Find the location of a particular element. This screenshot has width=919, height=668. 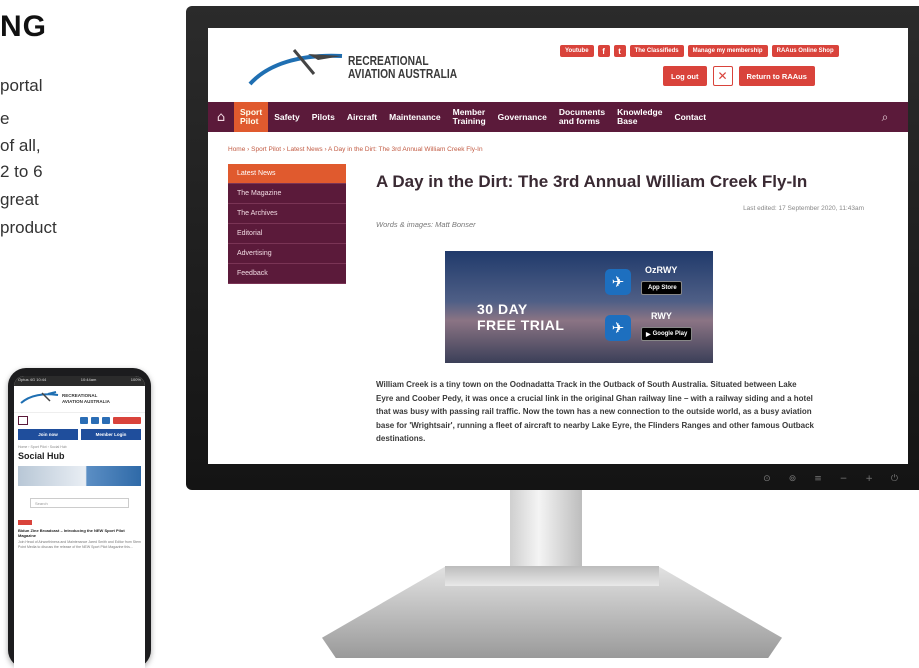

phone-logo-text: RECREATIONAL AVIATION AUSTRALIA is located at coordinates (86, 399).